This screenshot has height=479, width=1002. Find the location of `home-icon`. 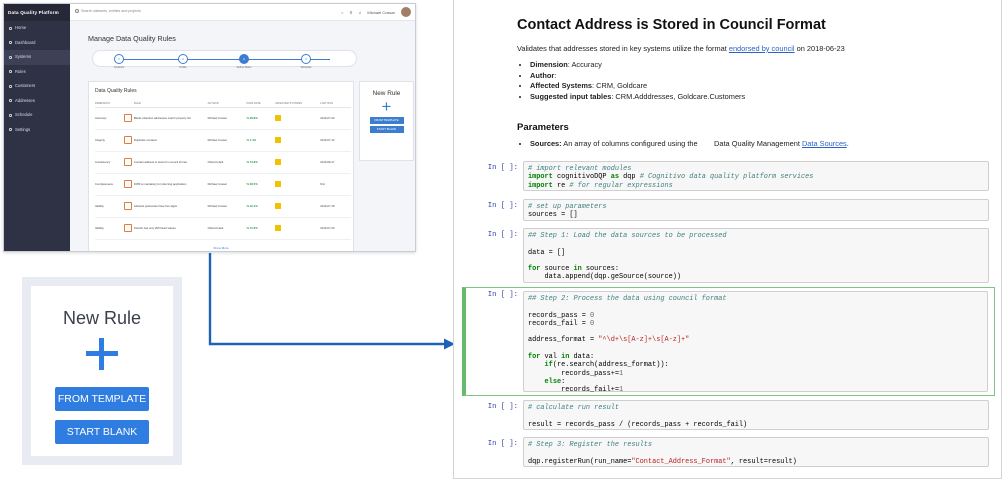

home-icon is located at coordinates (10, 28).